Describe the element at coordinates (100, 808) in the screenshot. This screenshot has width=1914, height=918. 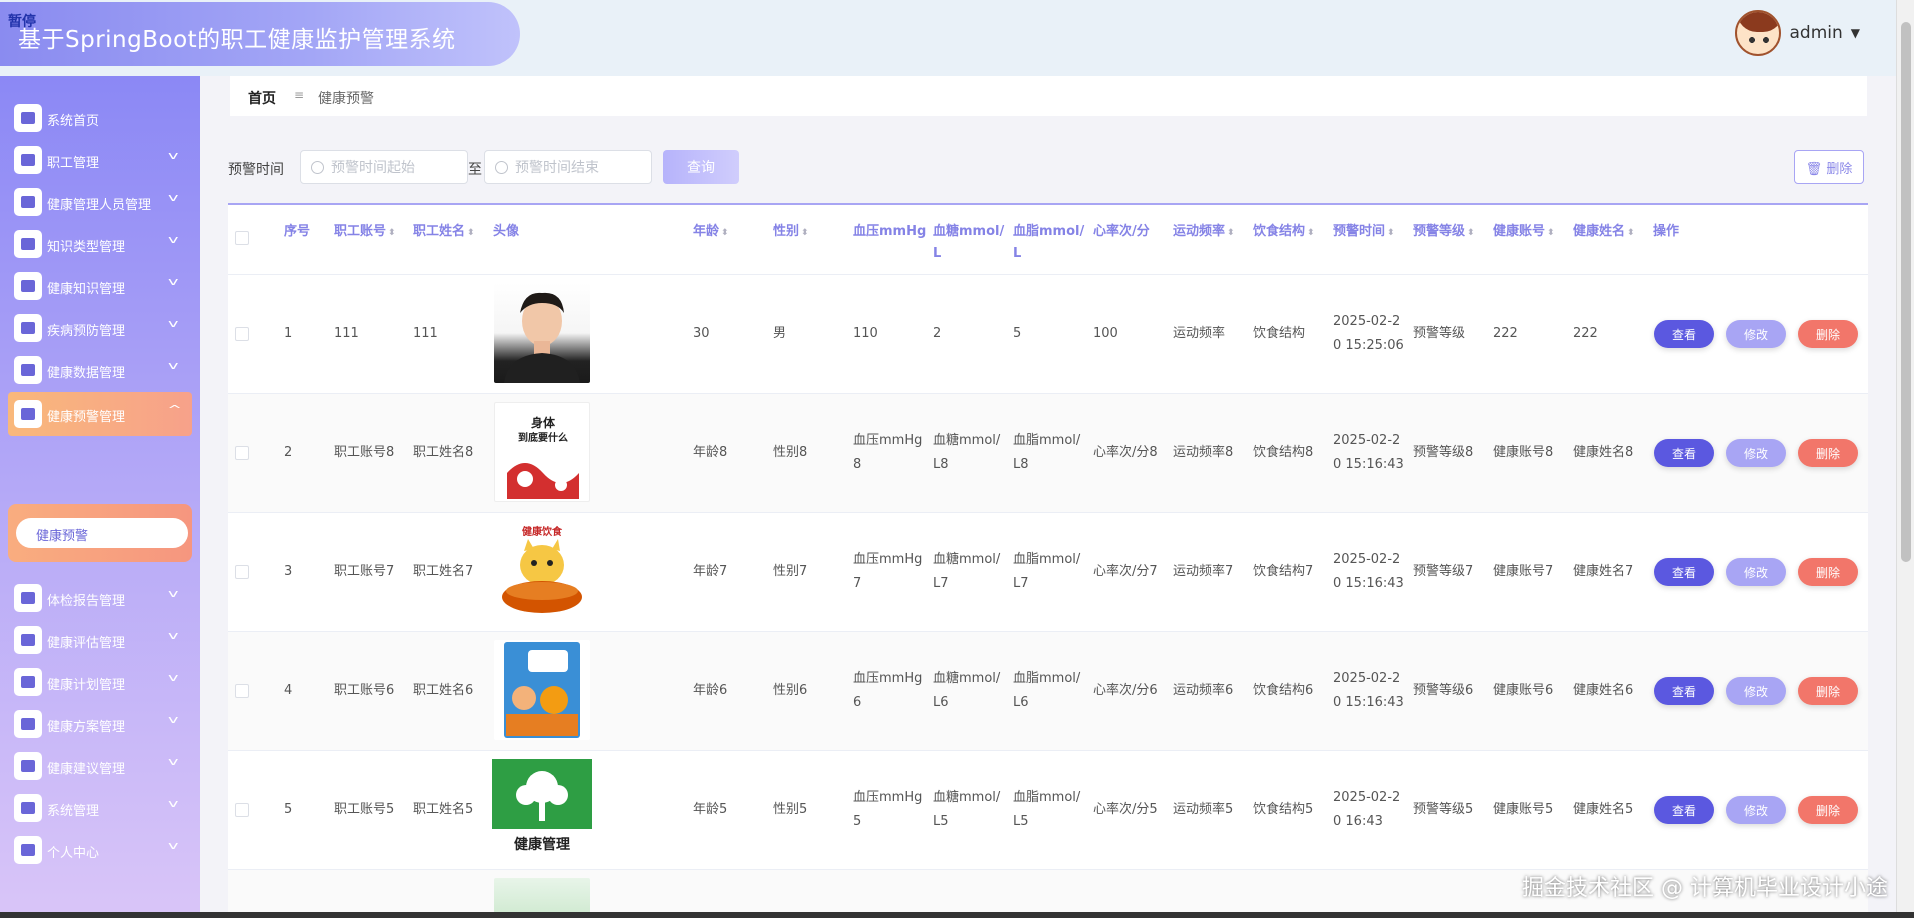
I see `sidebar-item-system: 系统管理 v` at that location.